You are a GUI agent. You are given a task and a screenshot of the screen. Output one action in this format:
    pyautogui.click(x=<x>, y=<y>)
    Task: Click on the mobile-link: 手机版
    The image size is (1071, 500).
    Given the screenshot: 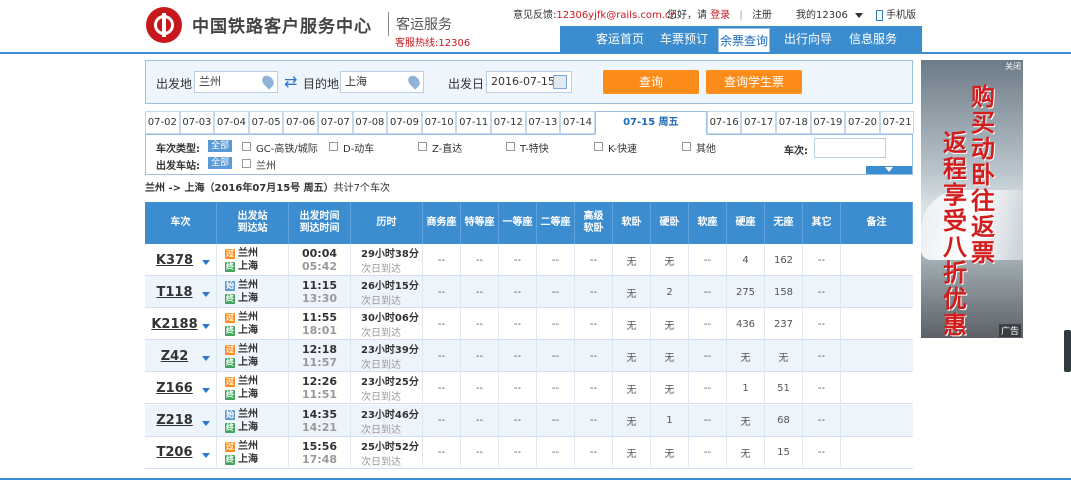 What is the action you would take?
    pyautogui.click(x=896, y=13)
    